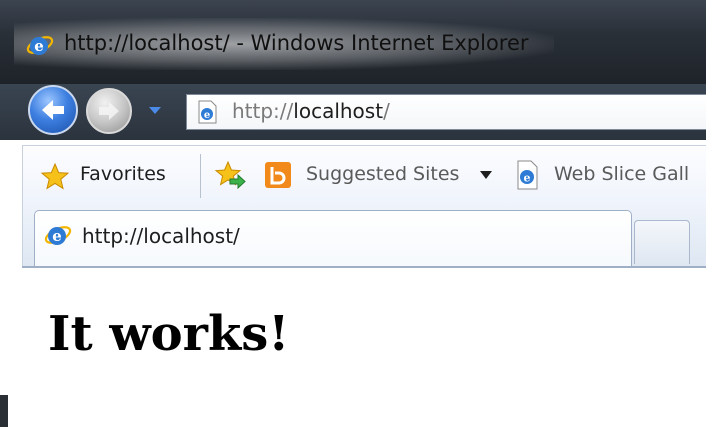  What do you see at coordinates (338, 111) in the screenshot?
I see `url-host: localhost` at bounding box center [338, 111].